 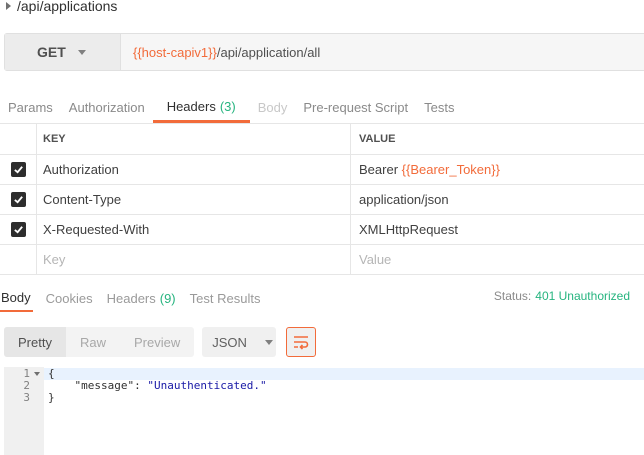 What do you see at coordinates (167, 298) in the screenshot?
I see `tab-count: (9)` at bounding box center [167, 298].